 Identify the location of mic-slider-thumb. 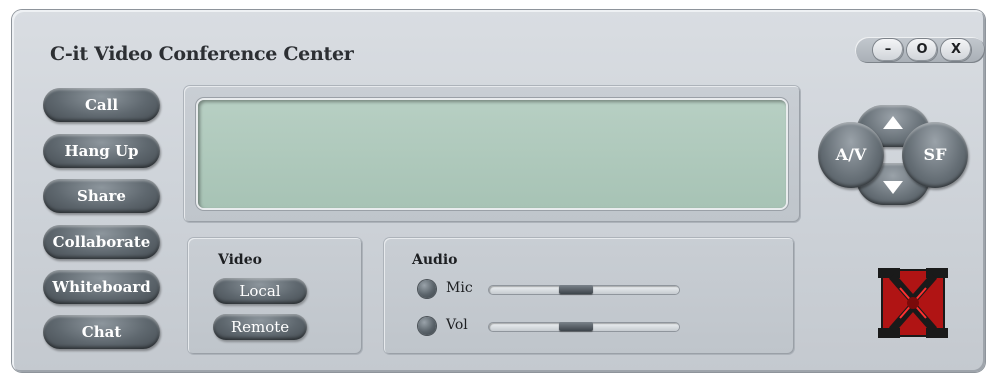
(576, 289).